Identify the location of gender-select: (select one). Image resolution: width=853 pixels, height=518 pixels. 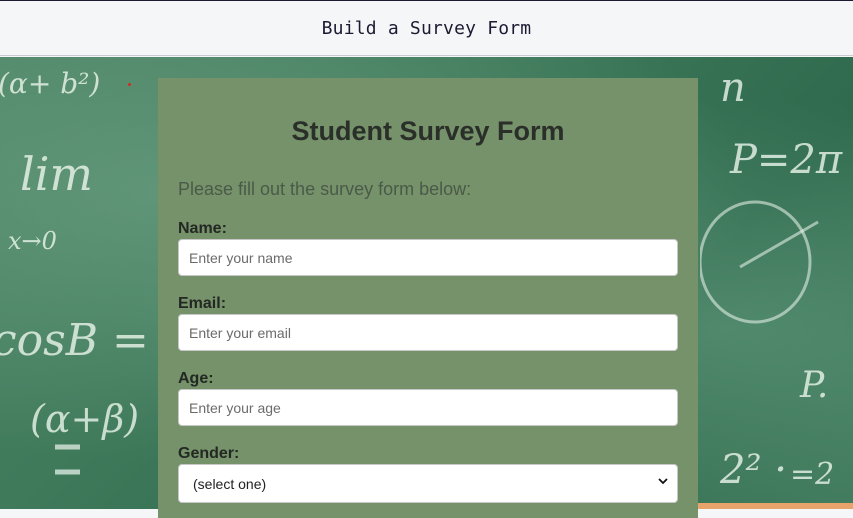
(428, 483).